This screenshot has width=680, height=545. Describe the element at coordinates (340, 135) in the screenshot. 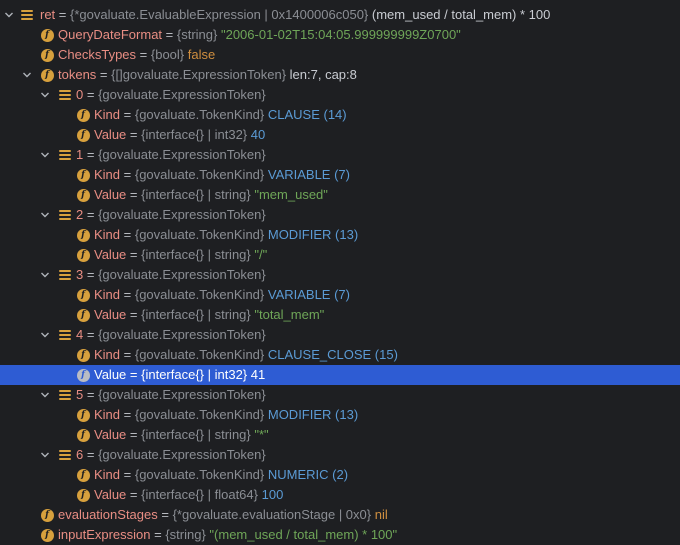

I see `token-0-value-row: f Value = {interface{} | int32} 40` at that location.